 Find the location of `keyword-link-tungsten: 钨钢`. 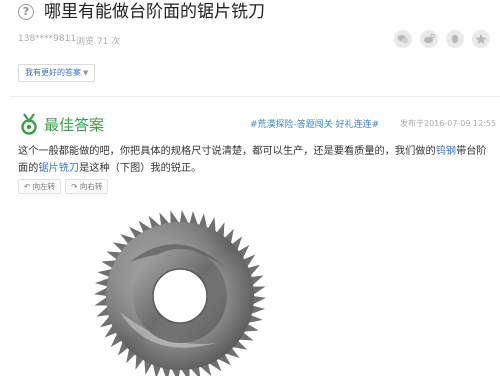

keyword-link-tungsten: 钨钢 is located at coordinates (446, 151).